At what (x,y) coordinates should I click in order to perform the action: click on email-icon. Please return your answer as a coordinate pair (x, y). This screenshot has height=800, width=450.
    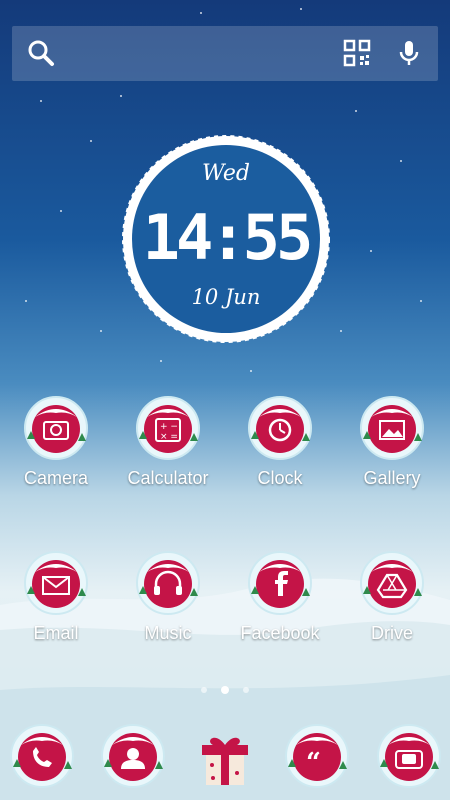
    Looking at the image, I should click on (56, 583).